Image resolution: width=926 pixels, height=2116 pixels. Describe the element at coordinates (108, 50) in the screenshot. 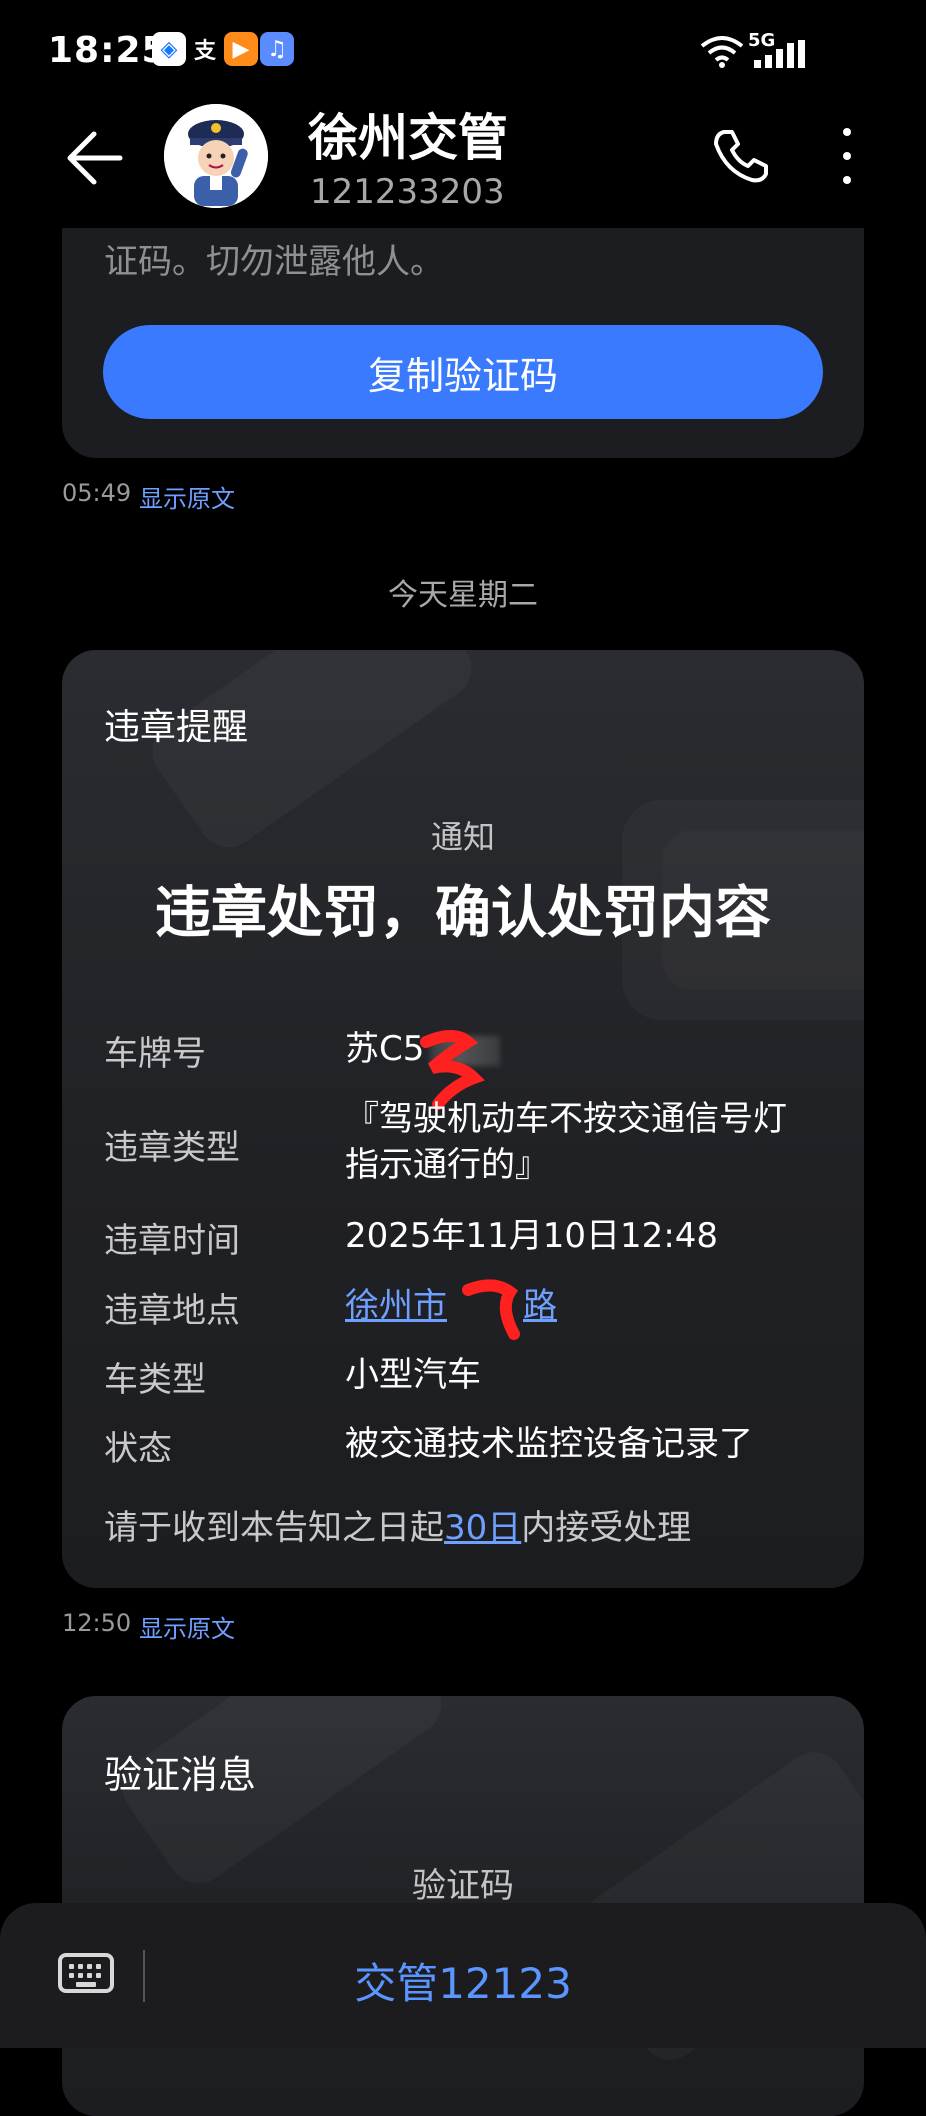

I see `status-time: 18:25` at that location.